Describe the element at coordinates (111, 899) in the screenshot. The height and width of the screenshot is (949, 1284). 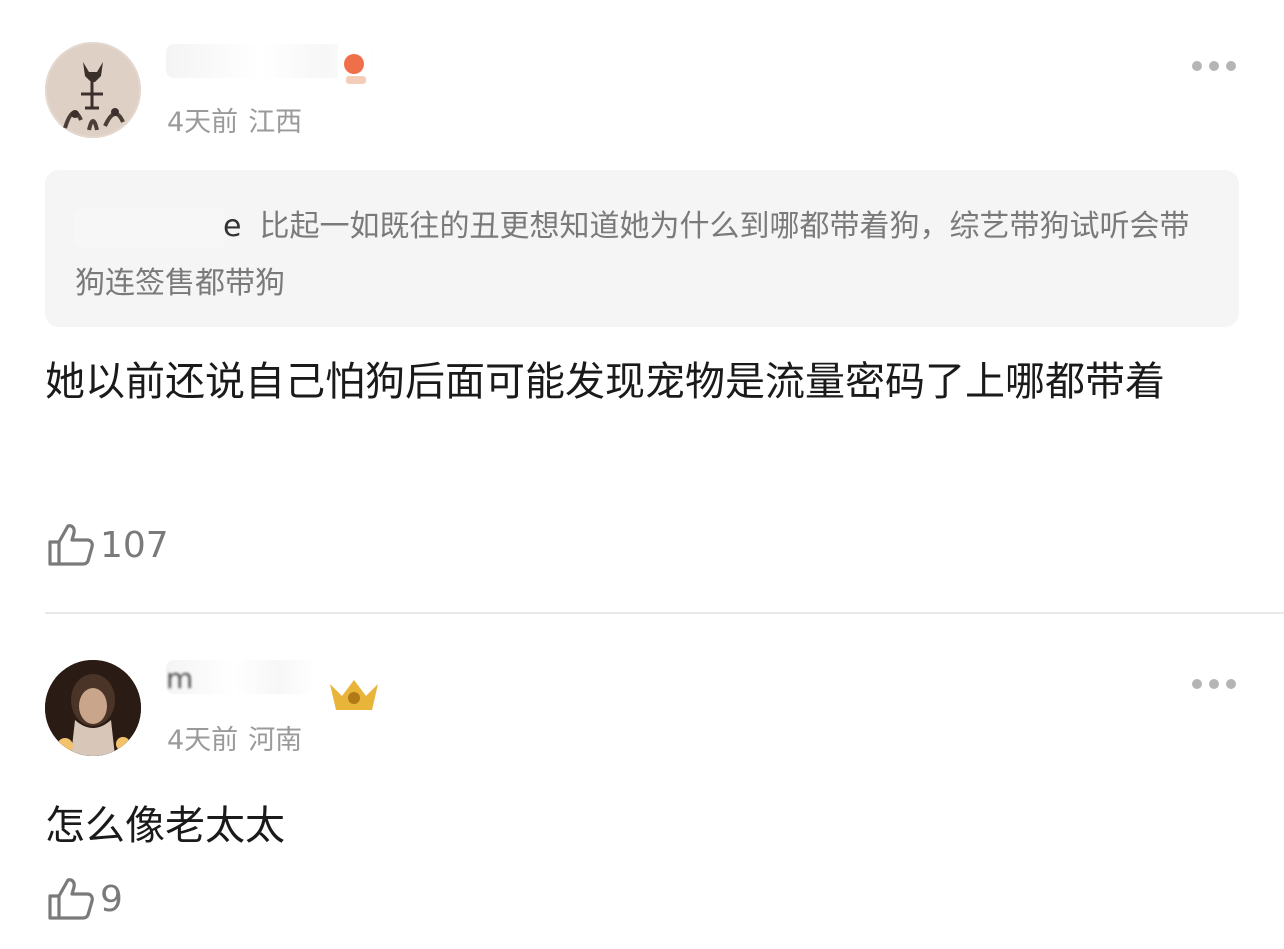
I see `like-count: 9` at that location.